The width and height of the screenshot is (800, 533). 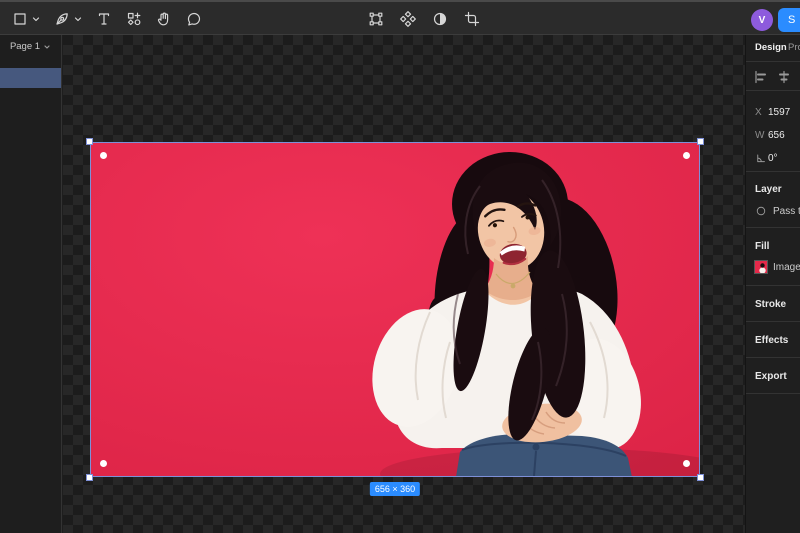 I want to click on page-selector: Page 1, so click(x=30, y=46).